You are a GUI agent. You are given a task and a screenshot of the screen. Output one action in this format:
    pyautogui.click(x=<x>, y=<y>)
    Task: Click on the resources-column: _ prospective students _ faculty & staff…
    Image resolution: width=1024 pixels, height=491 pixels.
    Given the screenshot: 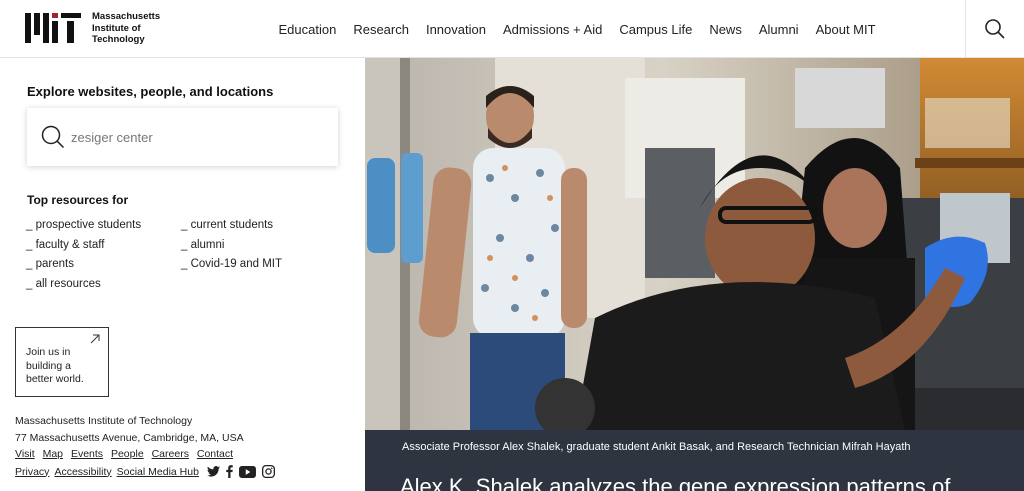 What is the action you would take?
    pyautogui.click(x=83, y=255)
    